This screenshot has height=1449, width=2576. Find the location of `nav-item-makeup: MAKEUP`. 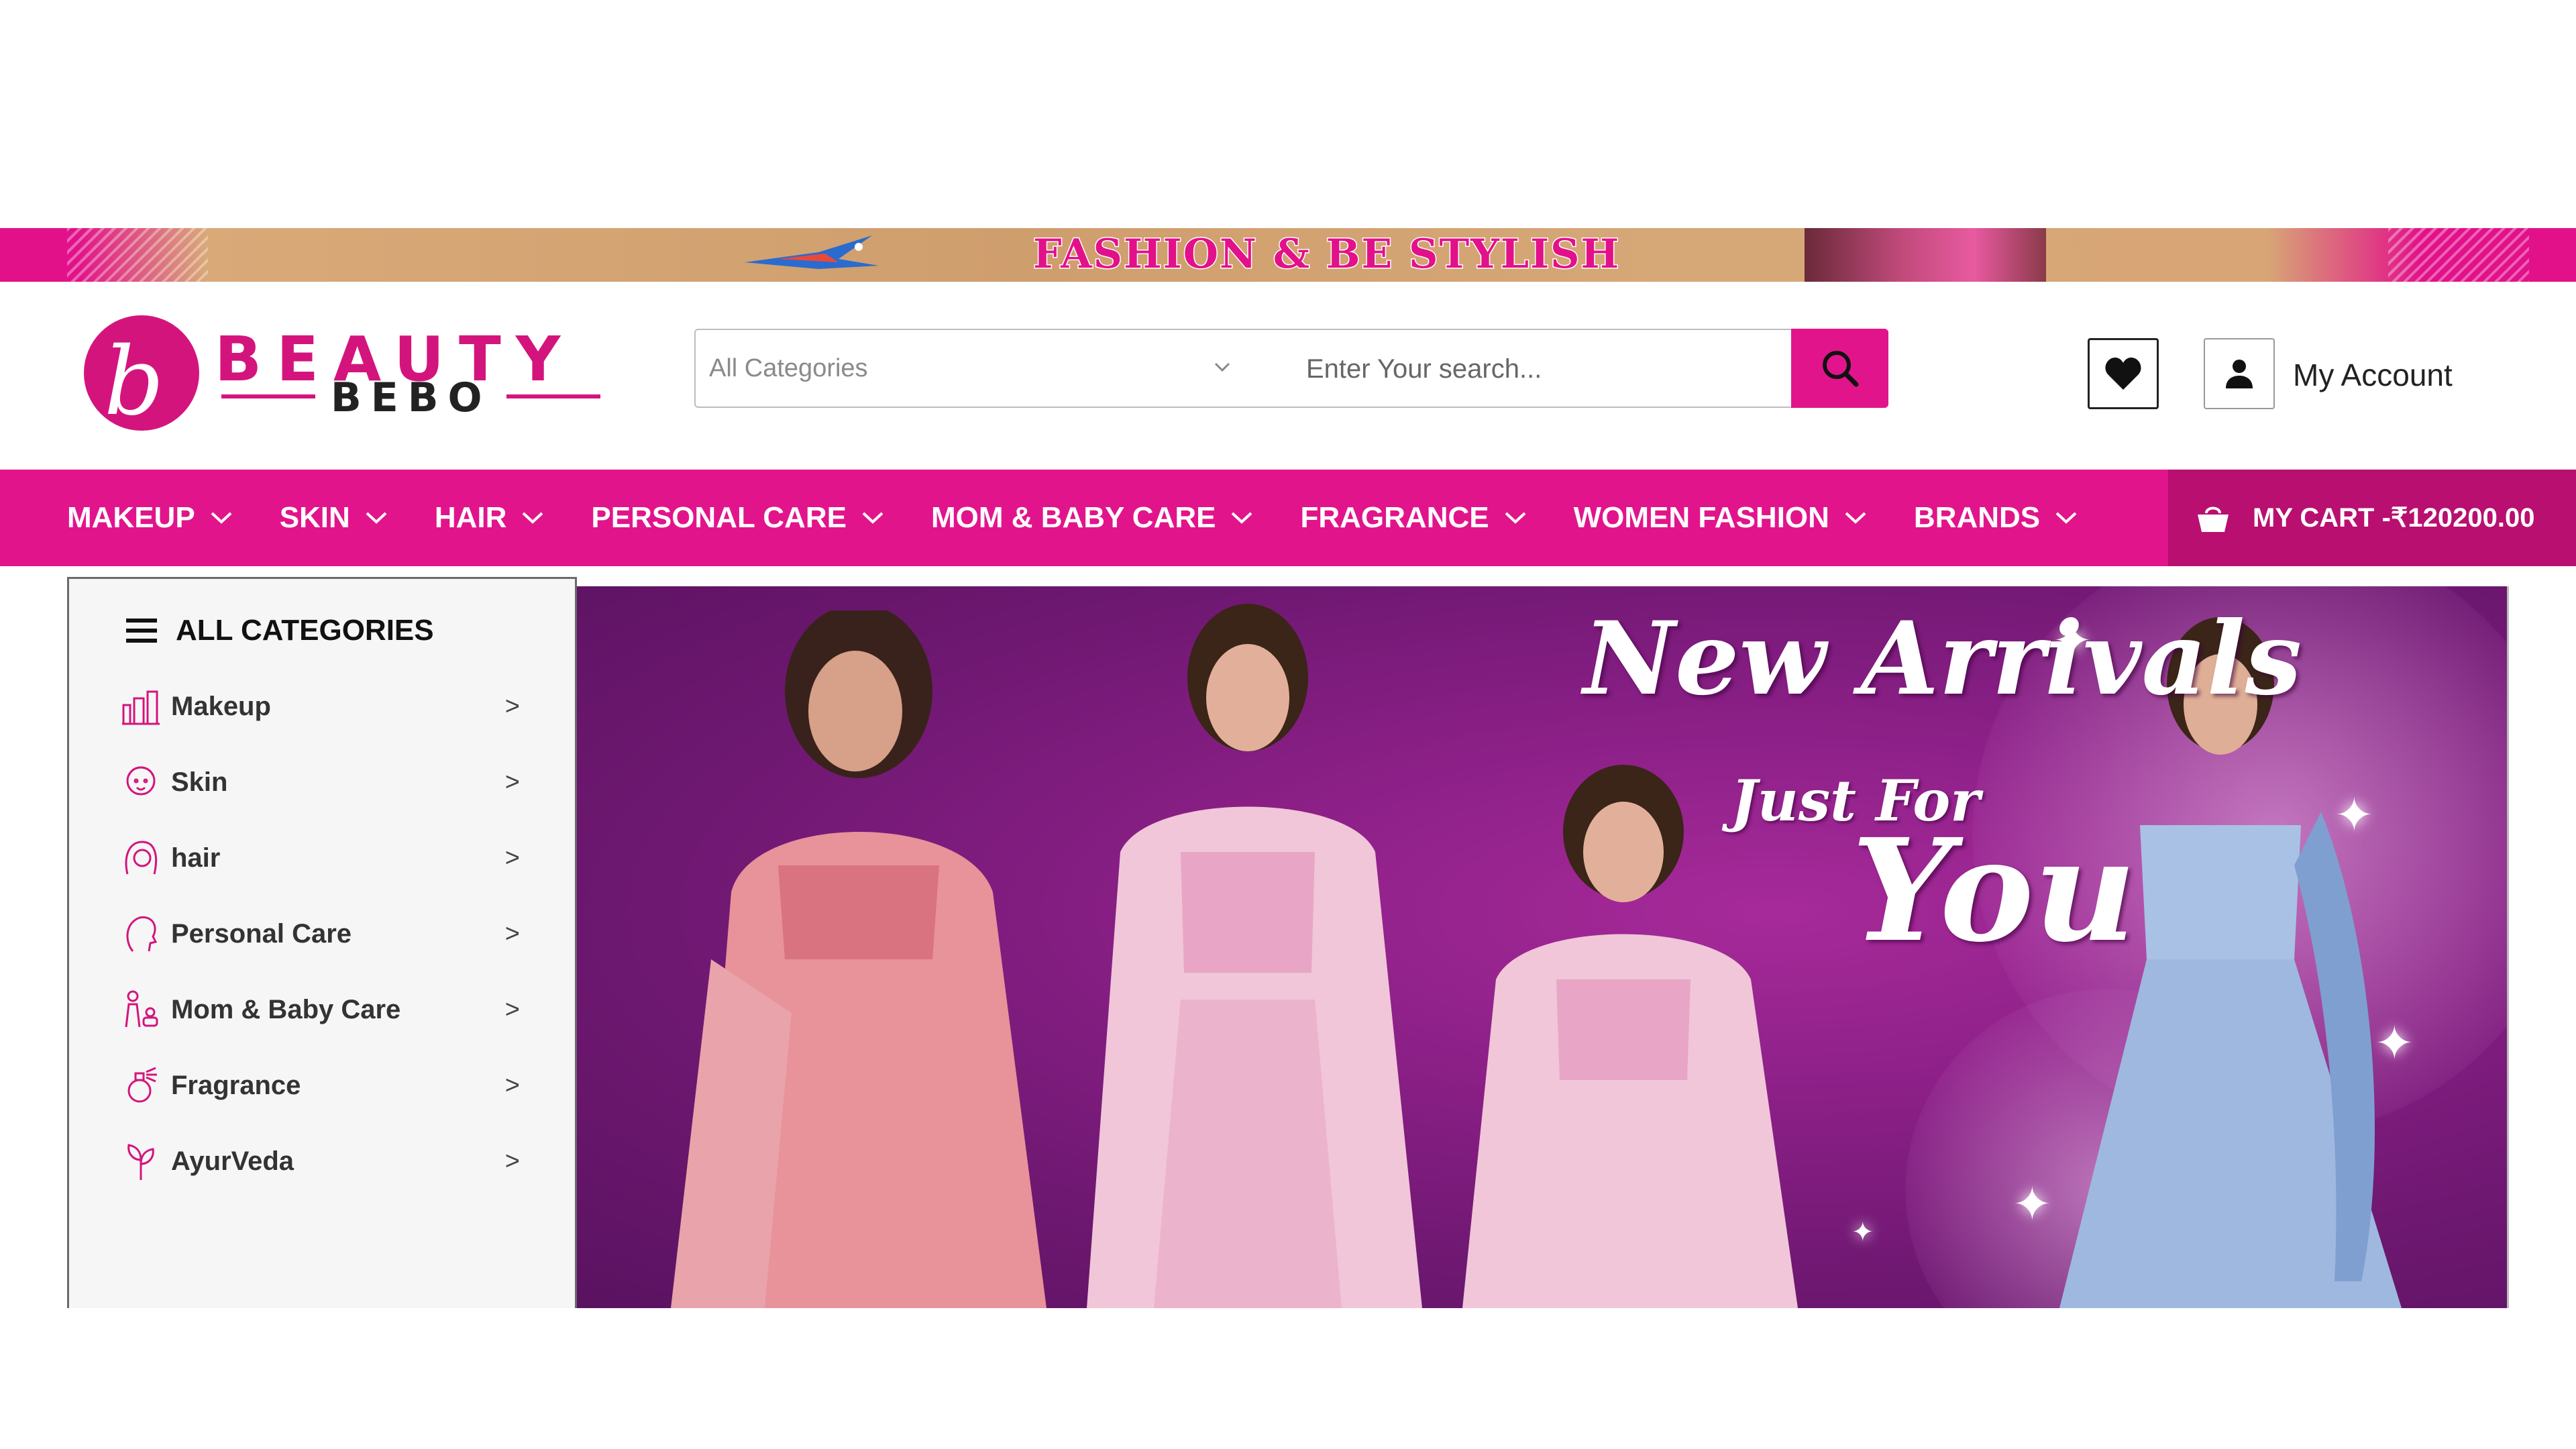

nav-item-makeup: MAKEUP is located at coordinates (150, 518).